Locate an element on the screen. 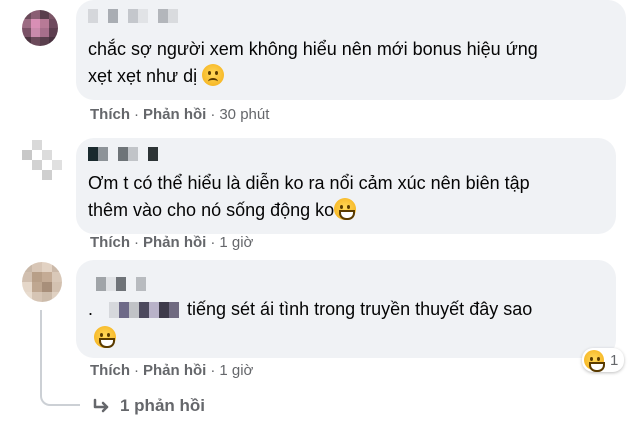 This screenshot has height=427, width=638. comment-actions: Thích · Phản hồi · 30 phút is located at coordinates (179, 114).